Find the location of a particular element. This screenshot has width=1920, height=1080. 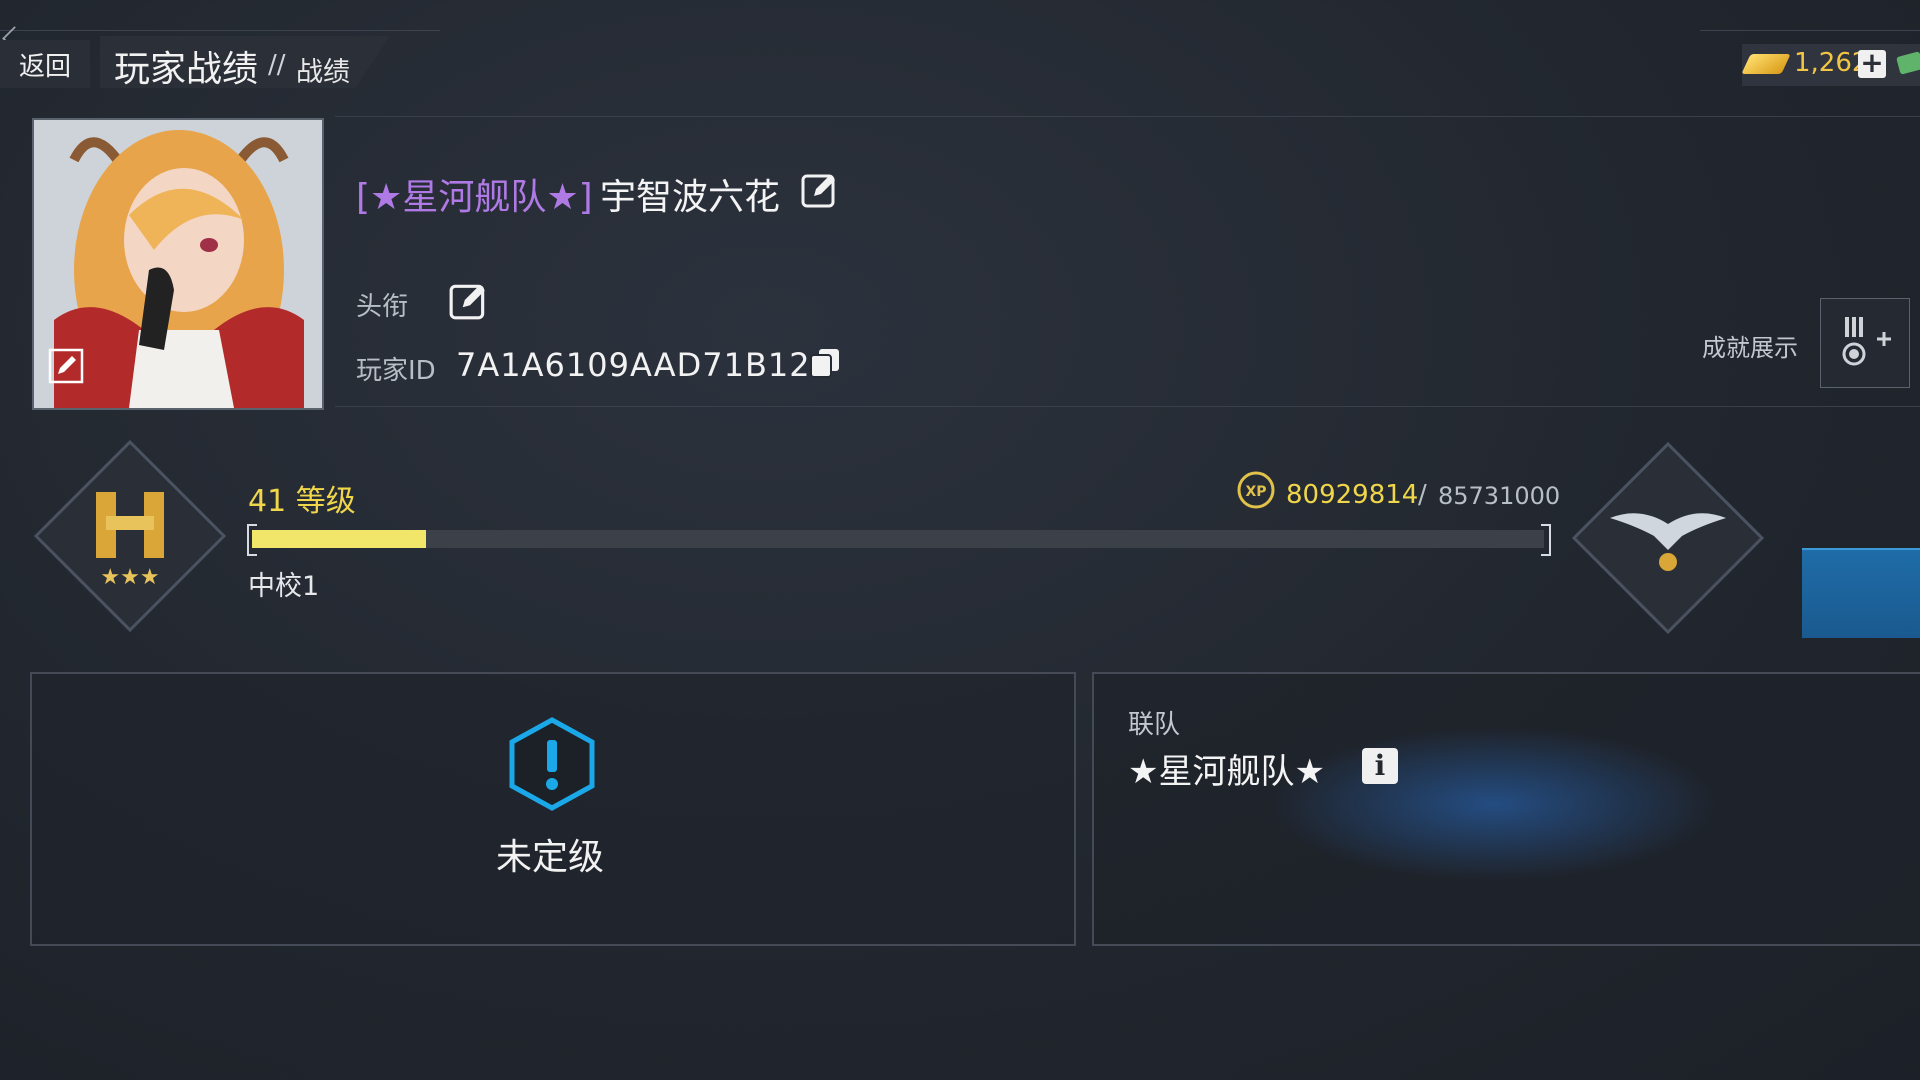

warning-icon is located at coordinates (552, 764).